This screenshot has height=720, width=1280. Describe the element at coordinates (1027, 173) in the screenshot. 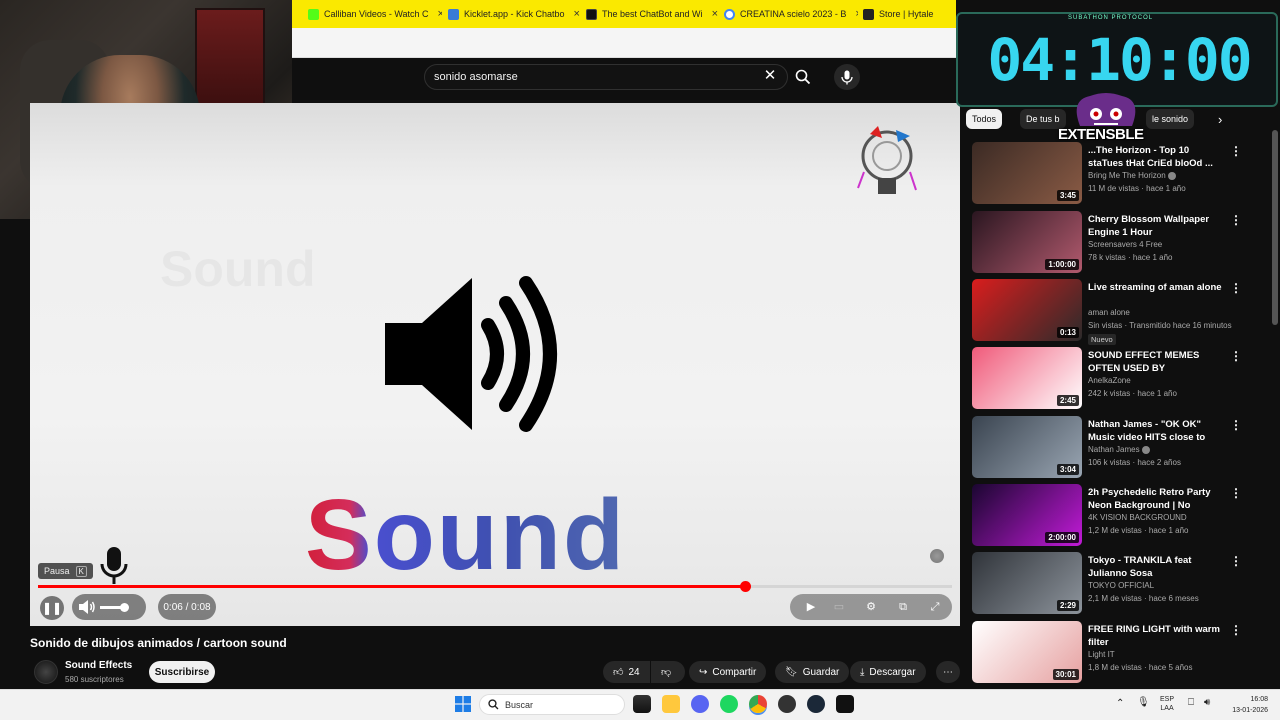

I see `recommendation-thumbnail: 3:45` at that location.